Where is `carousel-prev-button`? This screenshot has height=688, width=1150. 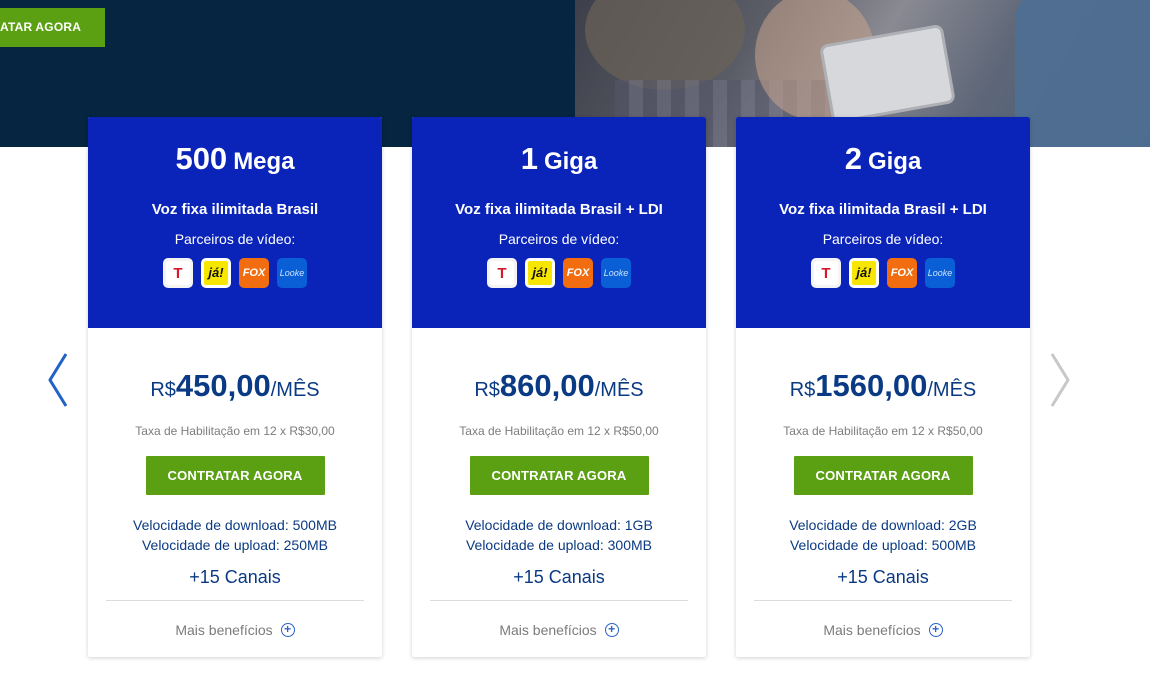
carousel-prev-button is located at coordinates (59, 380).